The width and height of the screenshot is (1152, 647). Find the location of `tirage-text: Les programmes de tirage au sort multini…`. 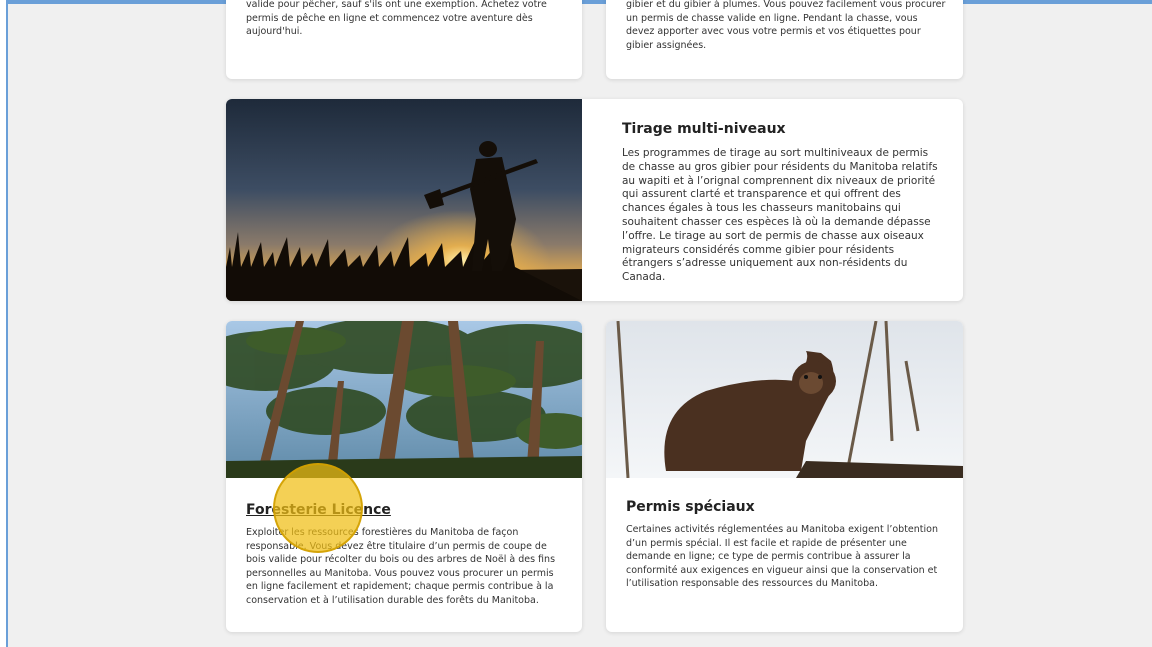

tirage-text: Les programmes de tirage au sort multini… is located at coordinates (780, 215).